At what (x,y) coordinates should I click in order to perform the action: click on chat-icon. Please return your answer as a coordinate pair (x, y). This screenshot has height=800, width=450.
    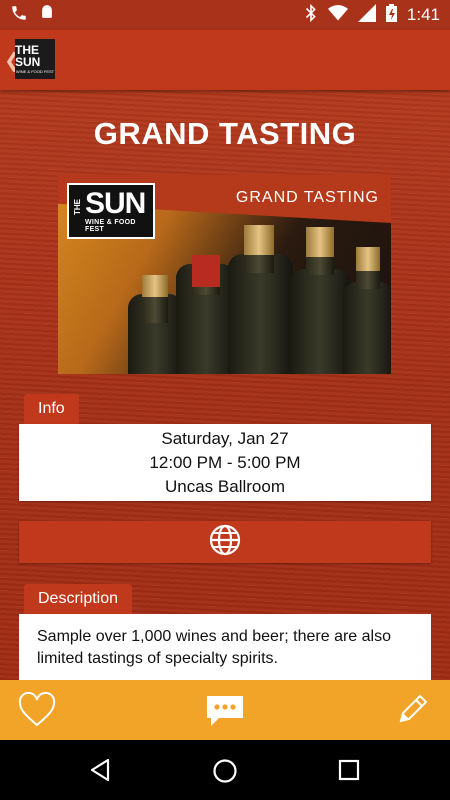
    Looking at the image, I should click on (225, 713).